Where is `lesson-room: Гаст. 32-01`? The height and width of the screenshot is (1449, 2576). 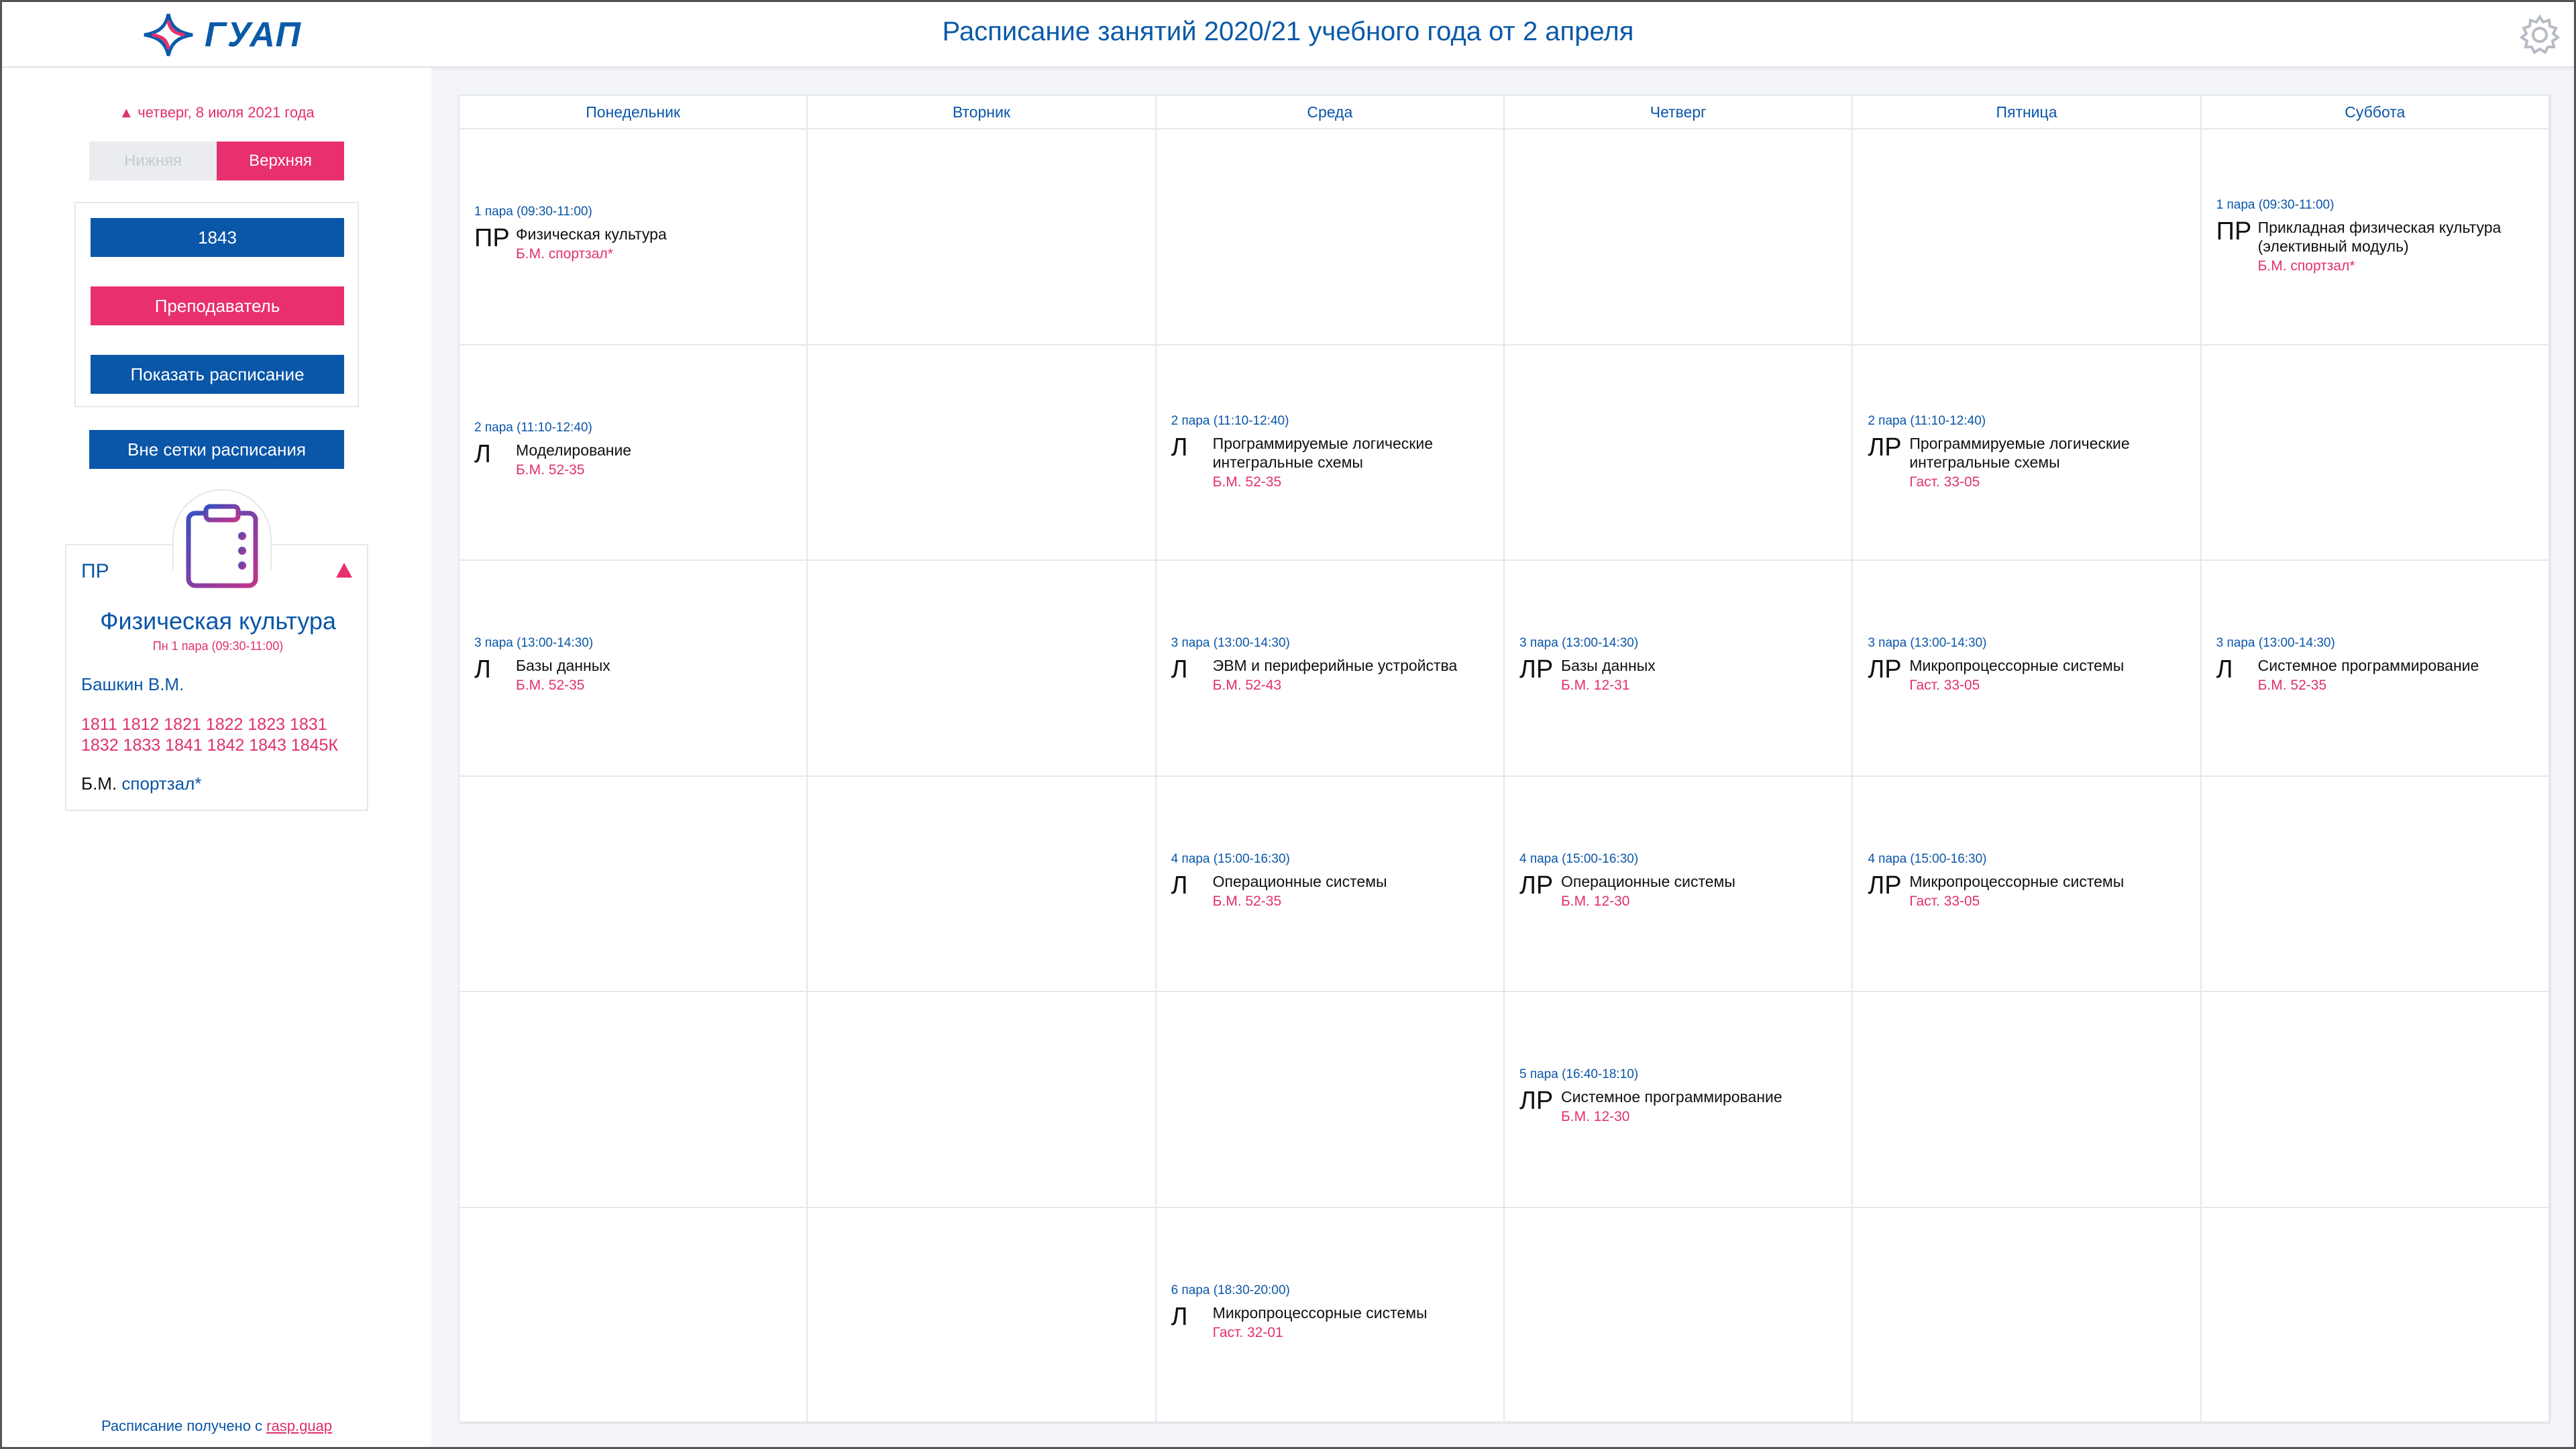 lesson-room: Гаст. 32-01 is located at coordinates (1340, 1333).